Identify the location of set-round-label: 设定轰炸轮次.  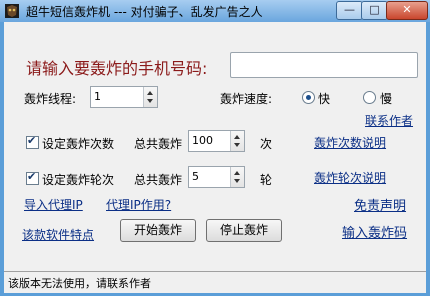
(78, 180).